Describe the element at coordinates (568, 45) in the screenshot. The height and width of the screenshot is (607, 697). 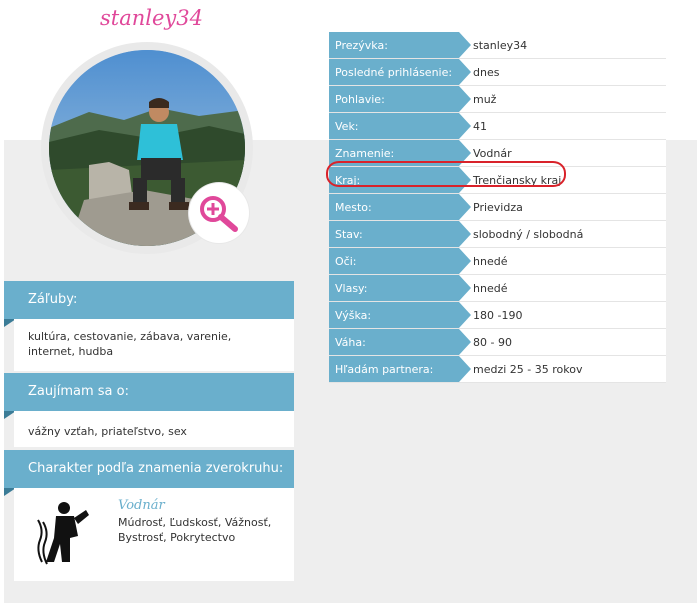
I see `profile-field-value: stanley34` at that location.